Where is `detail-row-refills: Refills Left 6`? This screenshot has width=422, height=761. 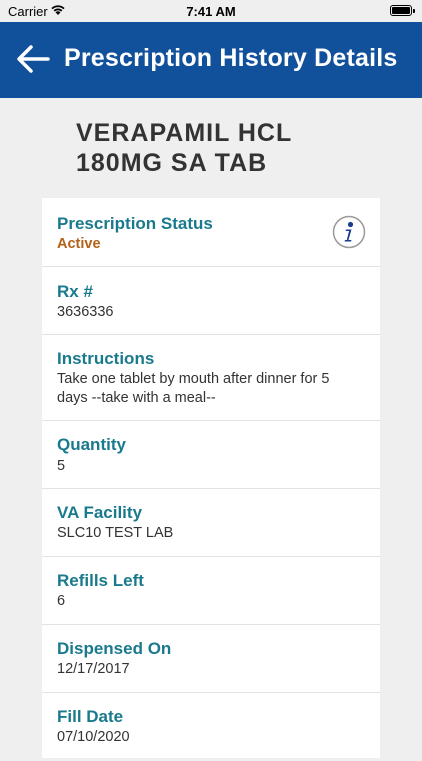 detail-row-refills: Refills Left 6 is located at coordinates (211, 591).